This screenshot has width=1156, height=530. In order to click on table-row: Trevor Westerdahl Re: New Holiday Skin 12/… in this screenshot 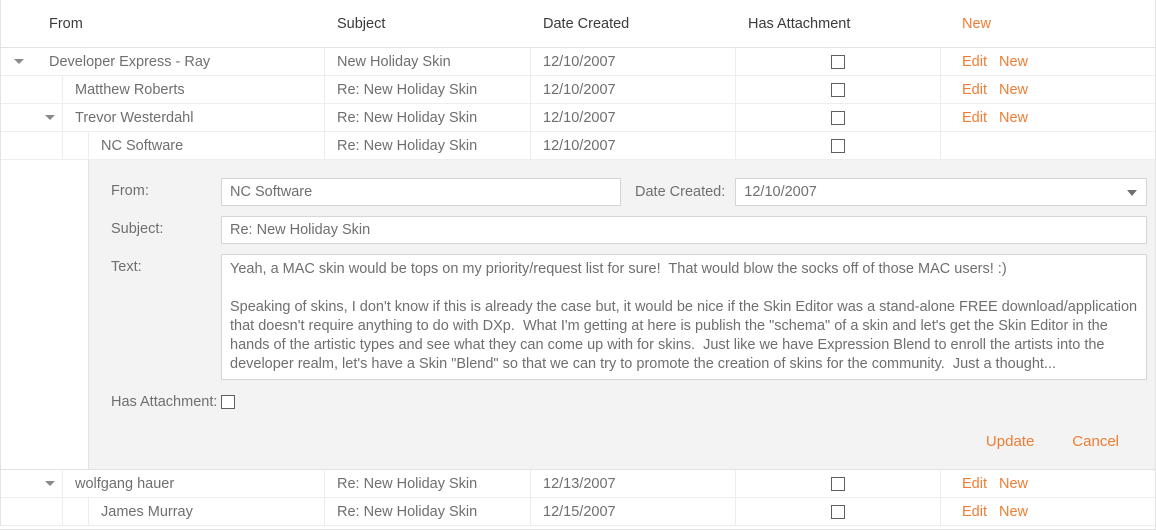, I will do `click(578, 118)`.